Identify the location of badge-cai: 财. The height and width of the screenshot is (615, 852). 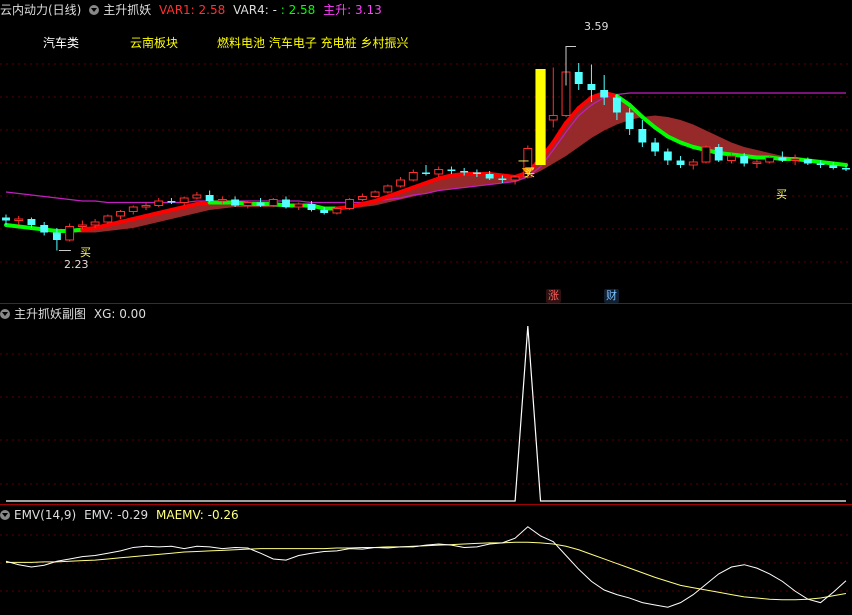
(611, 296).